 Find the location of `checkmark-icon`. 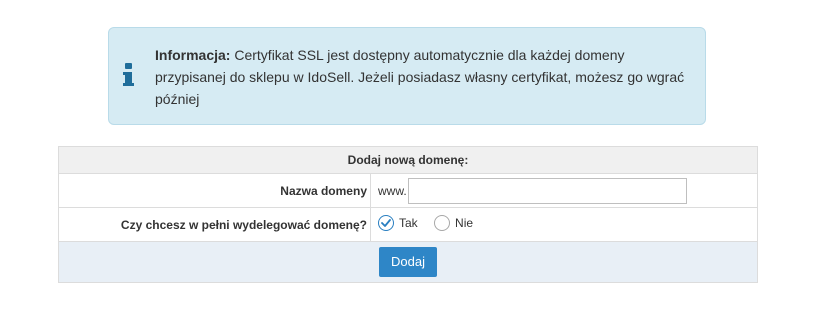

checkmark-icon is located at coordinates (386, 223).